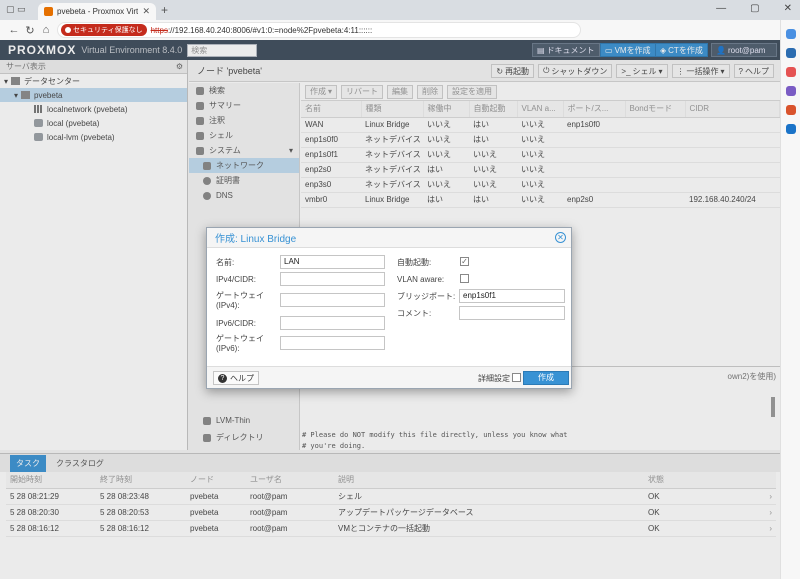 The width and height of the screenshot is (800, 579). Describe the element at coordinates (721, 8) in the screenshot. I see `minimize-icon: —` at that location.